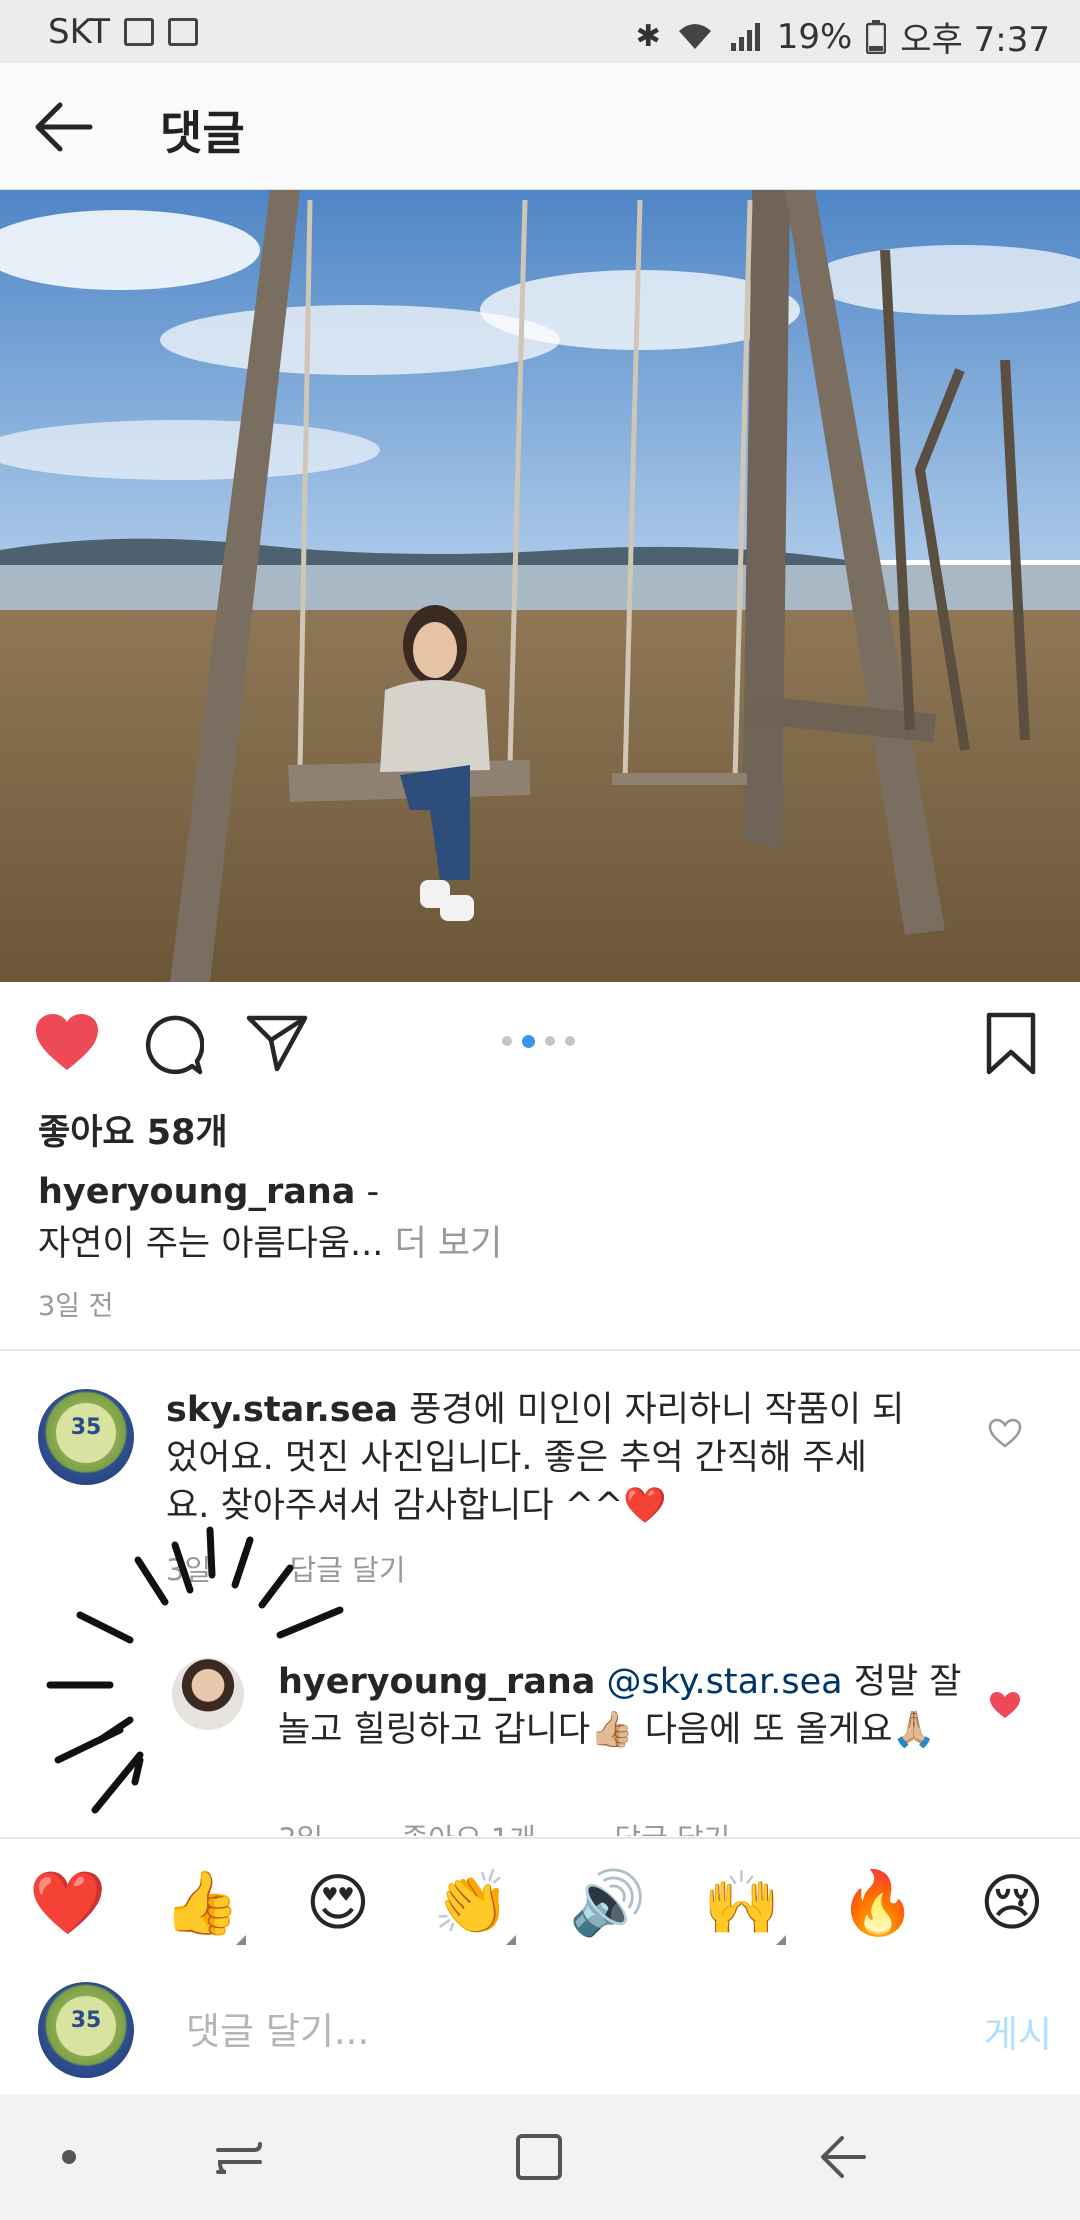 Image resolution: width=1080 pixels, height=2220 pixels. What do you see at coordinates (68, 1903) in the screenshot?
I see `emoji-heart: ❤️` at bounding box center [68, 1903].